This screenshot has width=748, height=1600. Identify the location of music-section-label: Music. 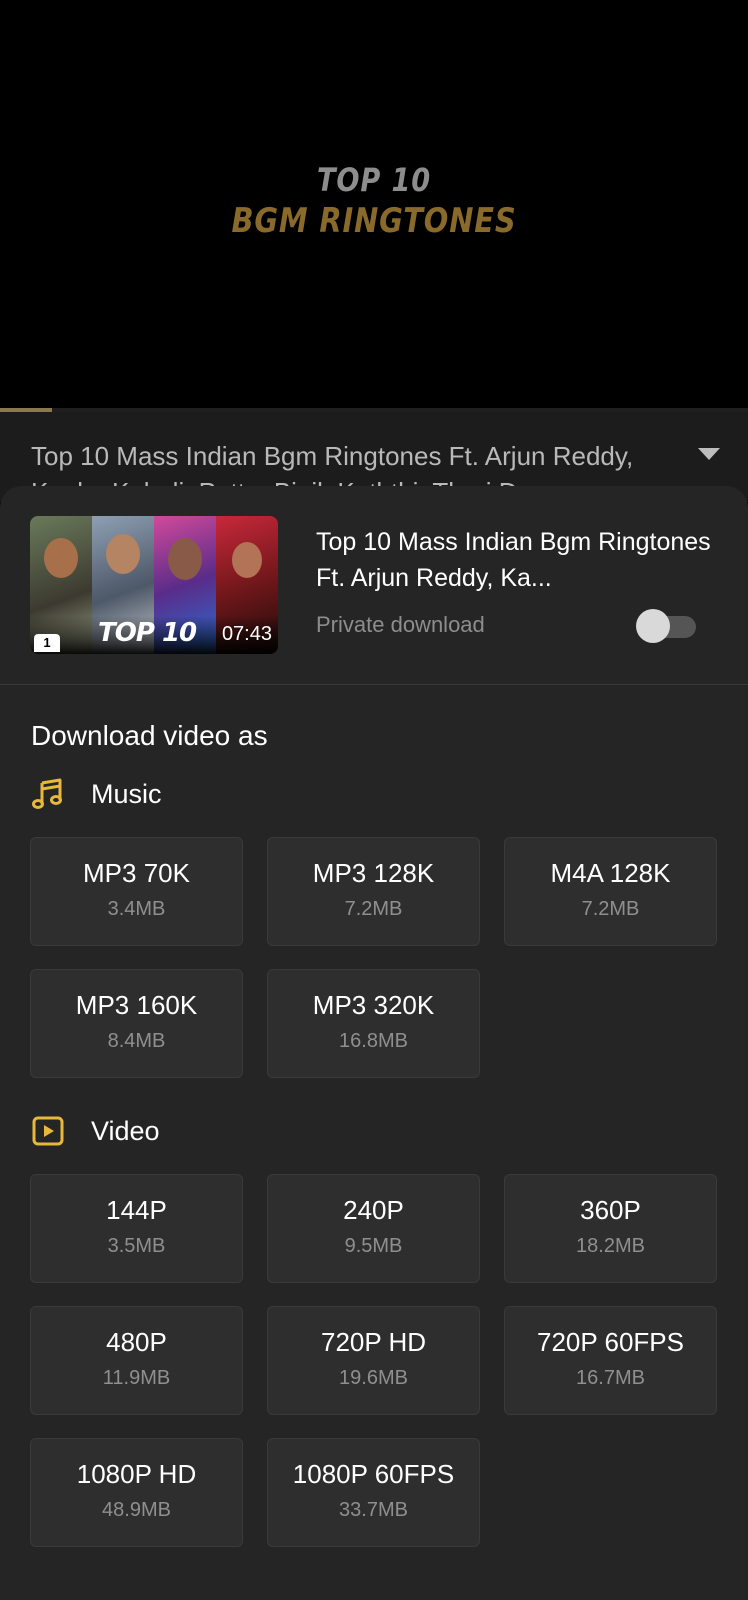
(126, 793).